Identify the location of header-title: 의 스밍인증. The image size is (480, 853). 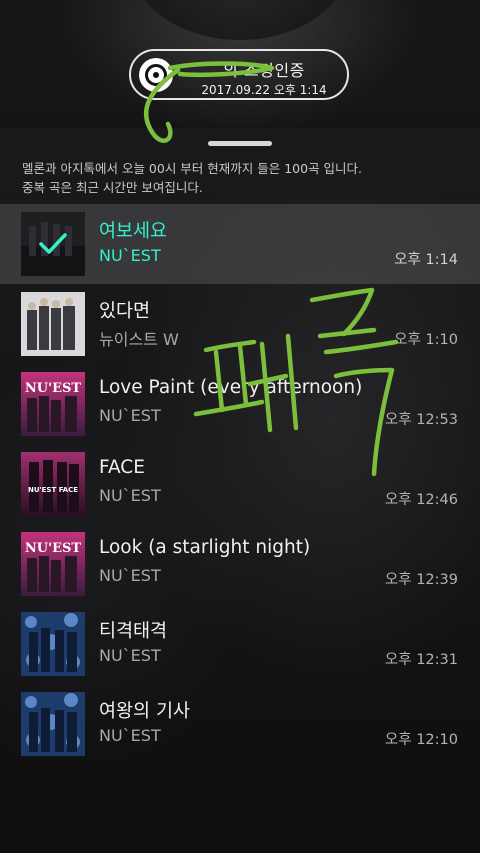
(264, 70).